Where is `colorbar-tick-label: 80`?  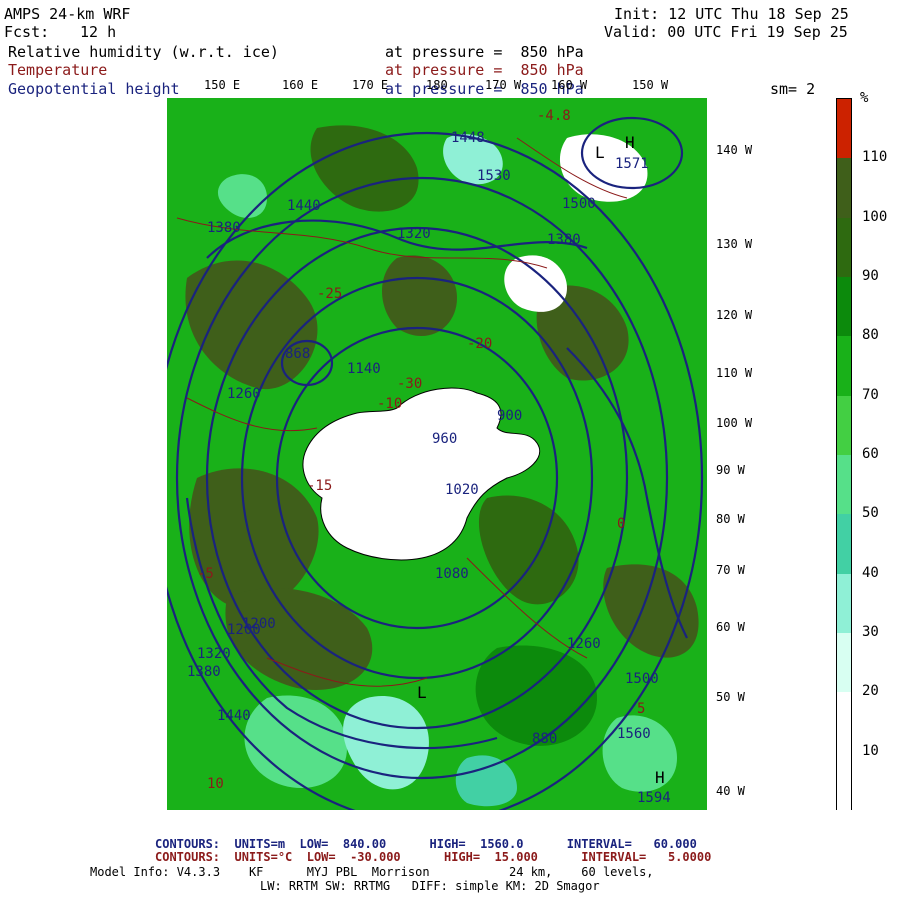 colorbar-tick-label: 80 is located at coordinates (870, 335).